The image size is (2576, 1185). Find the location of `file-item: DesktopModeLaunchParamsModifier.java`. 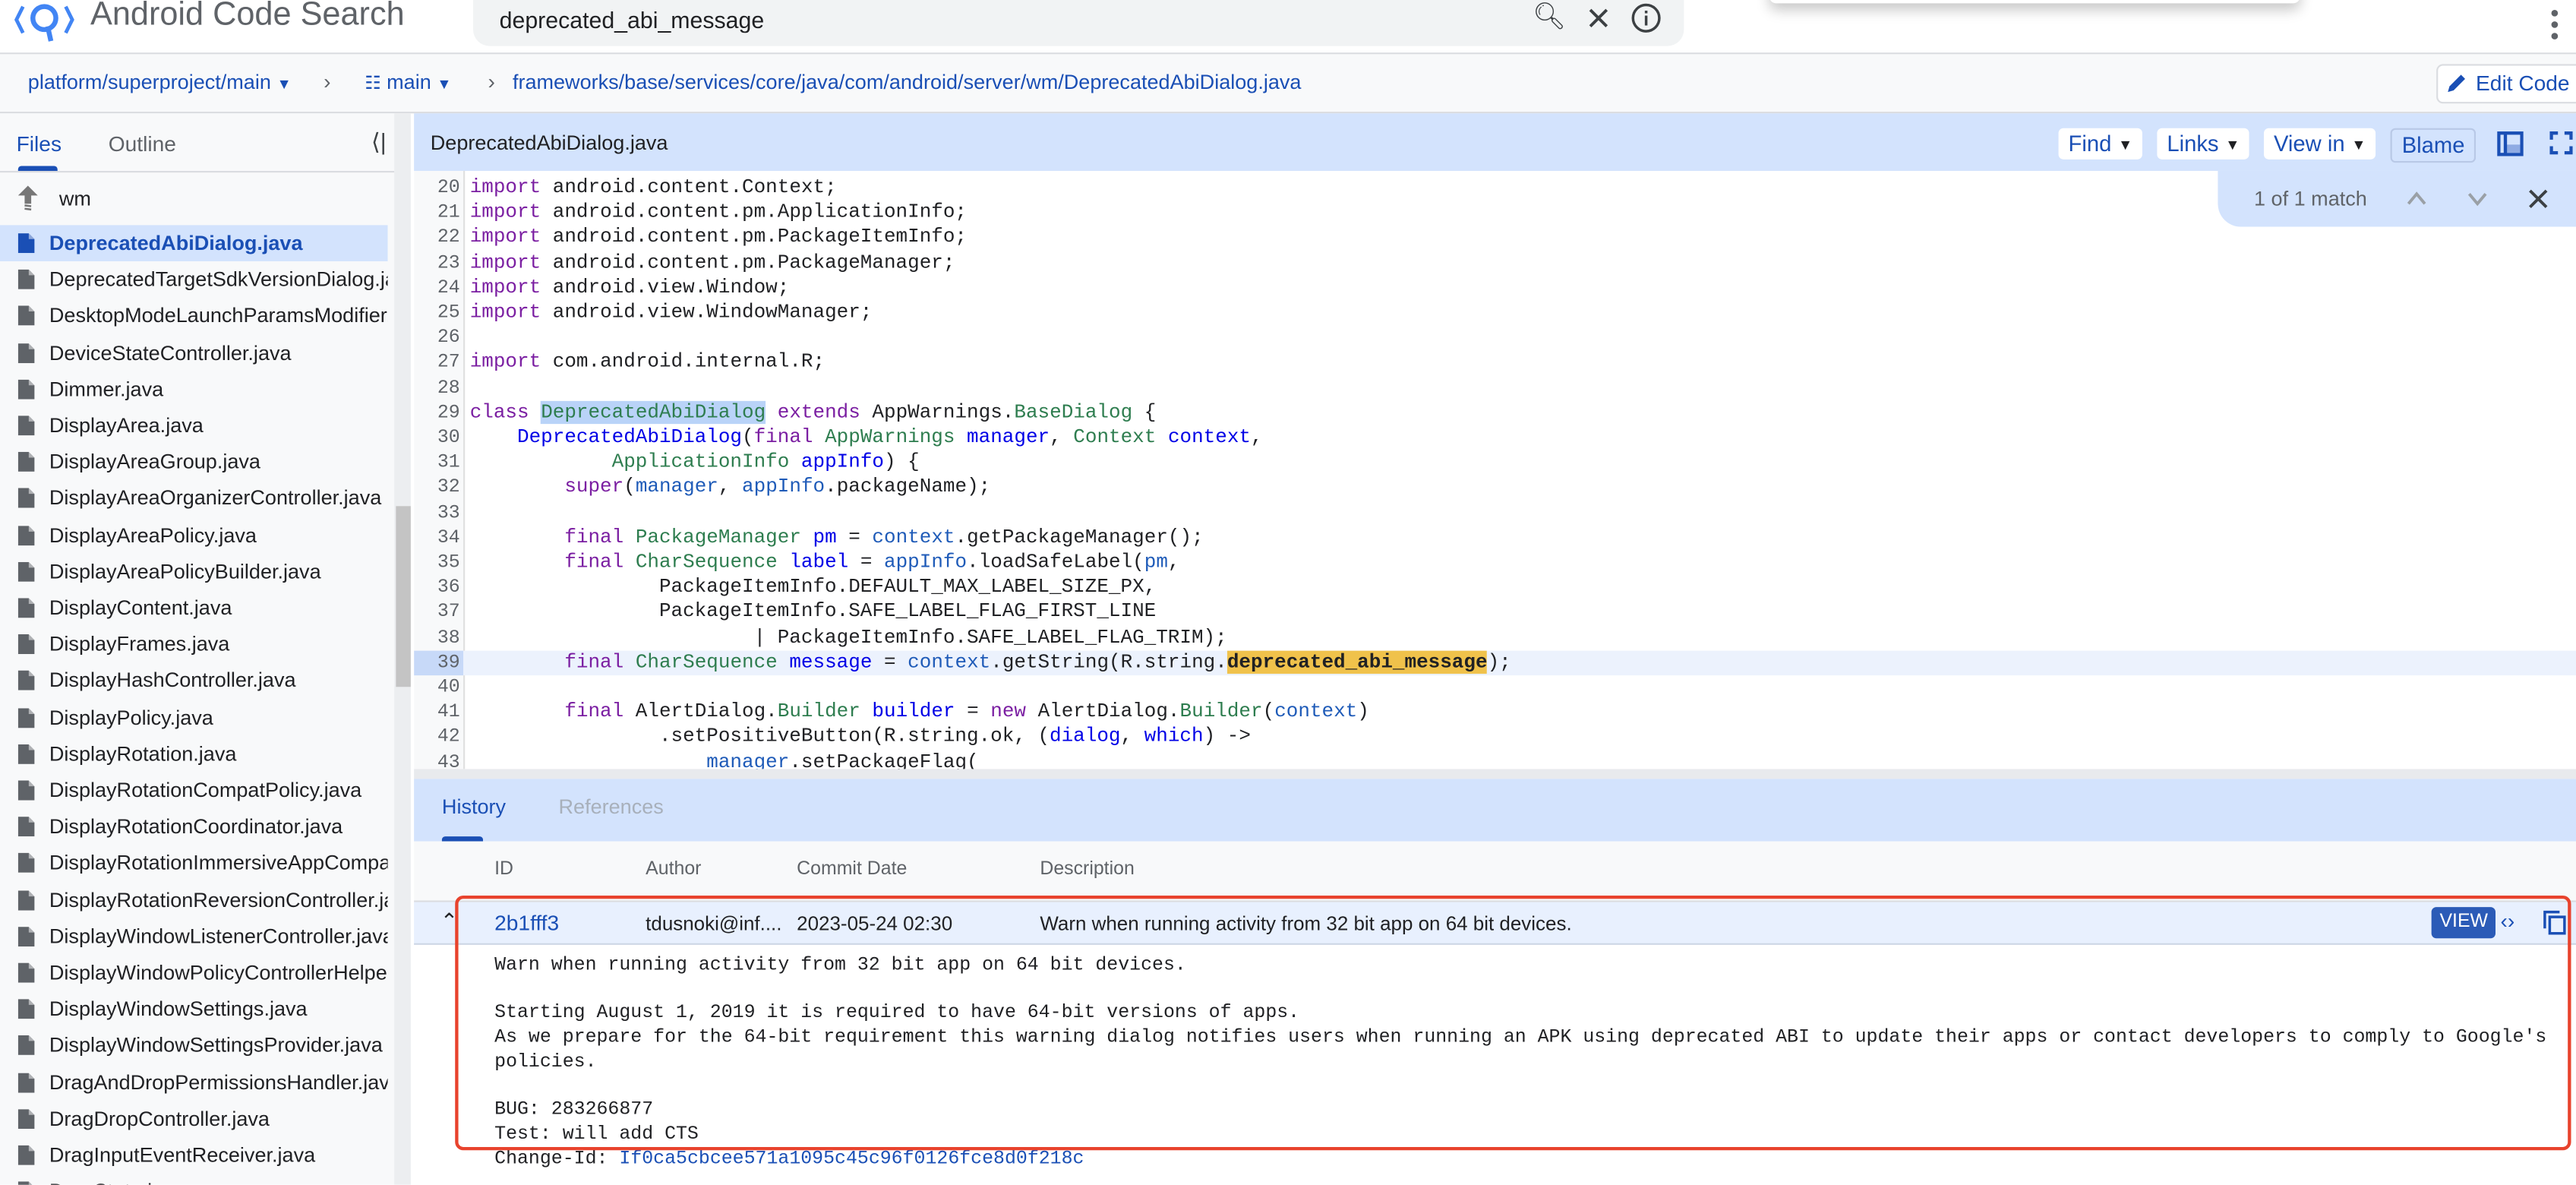

file-item: DesktopModeLaunchParamsModifier.java is located at coordinates (194, 316).